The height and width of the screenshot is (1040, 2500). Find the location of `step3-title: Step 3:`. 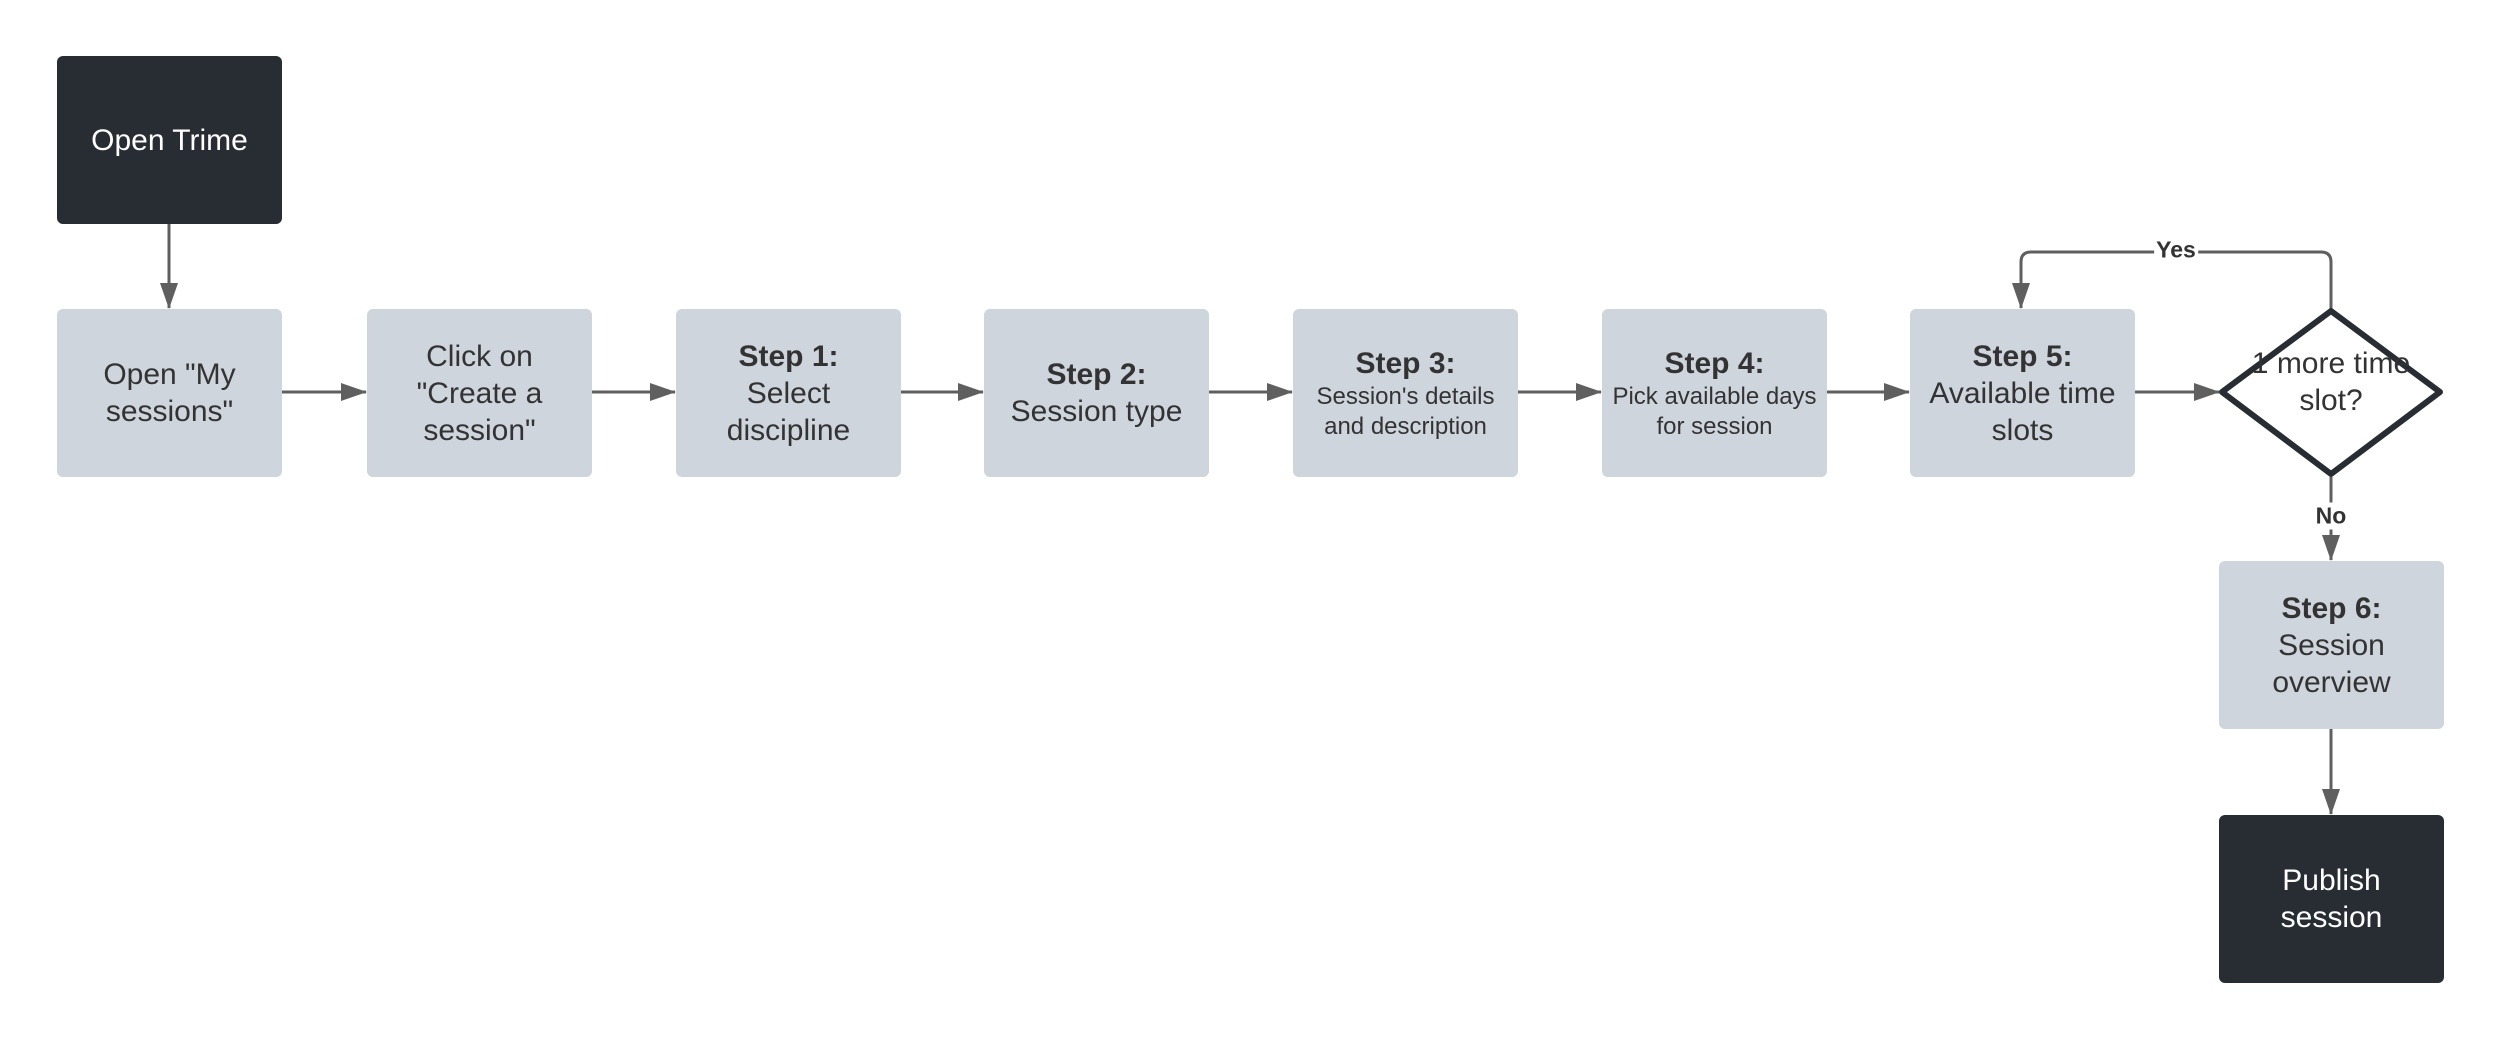

step3-title: Step 3: is located at coordinates (1405, 363).